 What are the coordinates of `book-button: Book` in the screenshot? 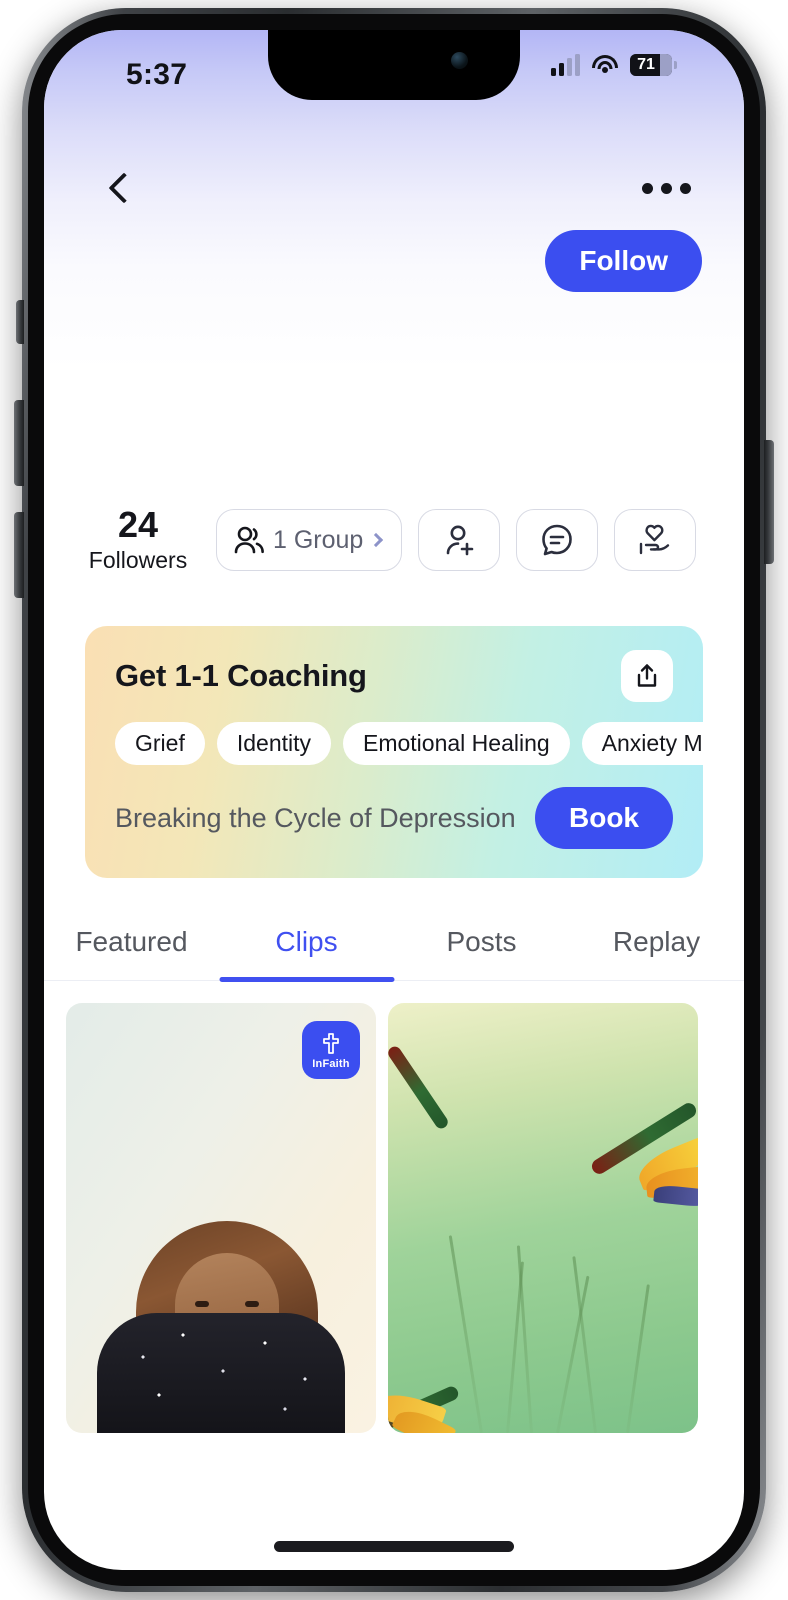 It's located at (604, 818).